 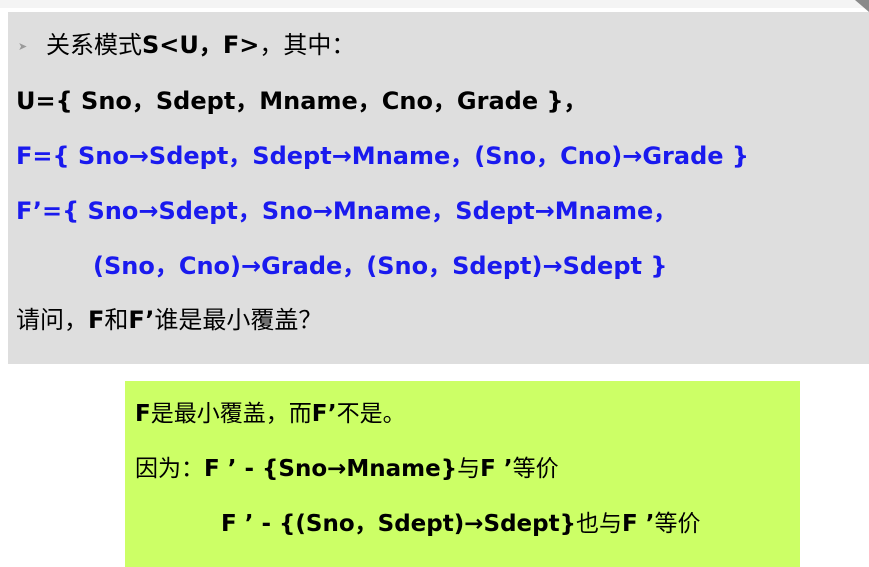 I want to click on fprime-definition-line2: (Sno，Cno)→Grade，(Sno，Sdept)→Sdept }, so click(x=380, y=266).